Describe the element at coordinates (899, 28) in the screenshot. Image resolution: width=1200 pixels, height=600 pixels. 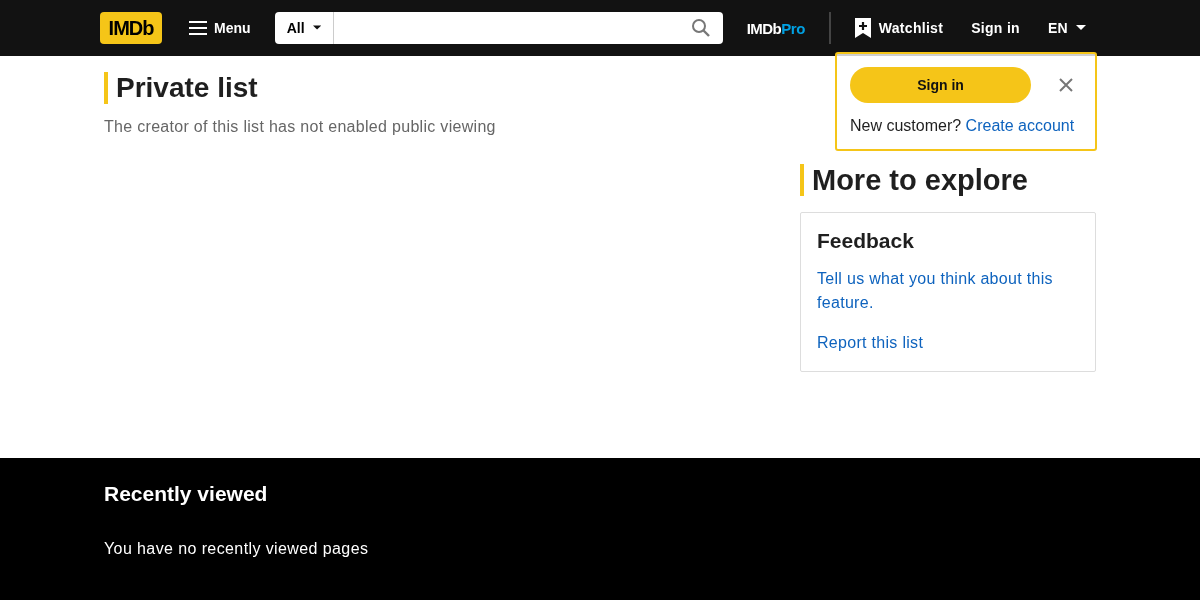
I see `watchlist-button: Watchlist` at that location.